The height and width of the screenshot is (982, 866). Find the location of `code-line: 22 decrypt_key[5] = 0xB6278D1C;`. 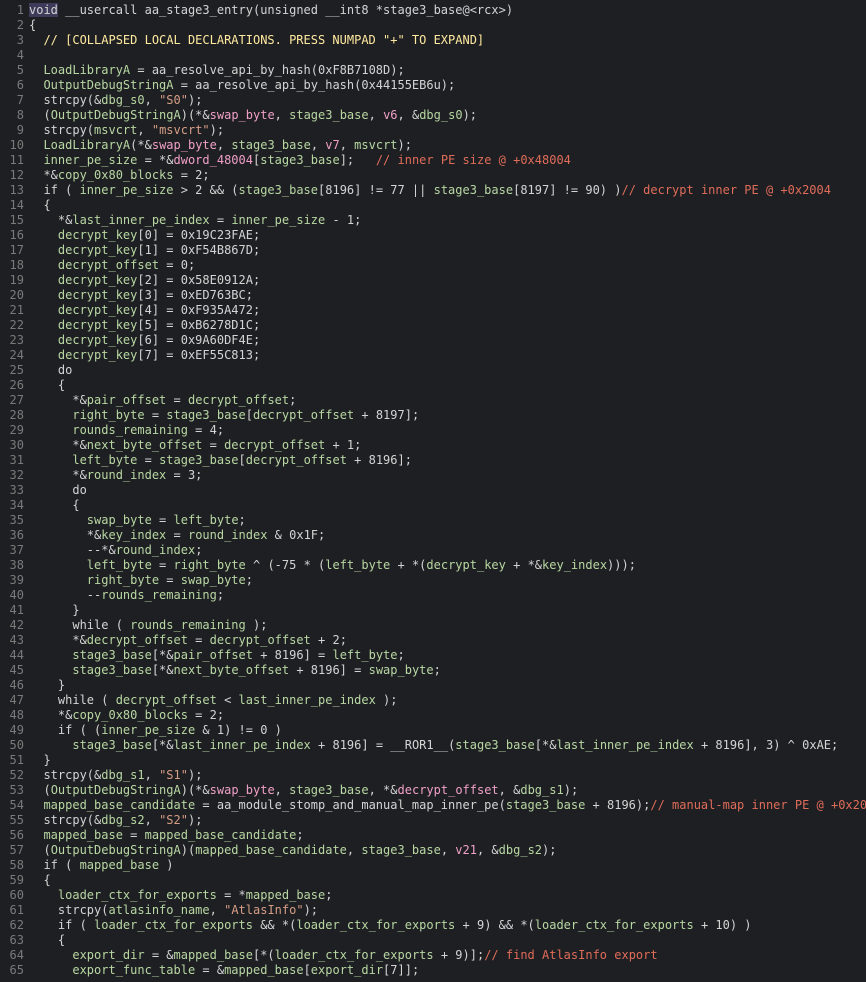

code-line: 22 decrypt_key[5] = 0xB6278D1C; is located at coordinates (433, 325).